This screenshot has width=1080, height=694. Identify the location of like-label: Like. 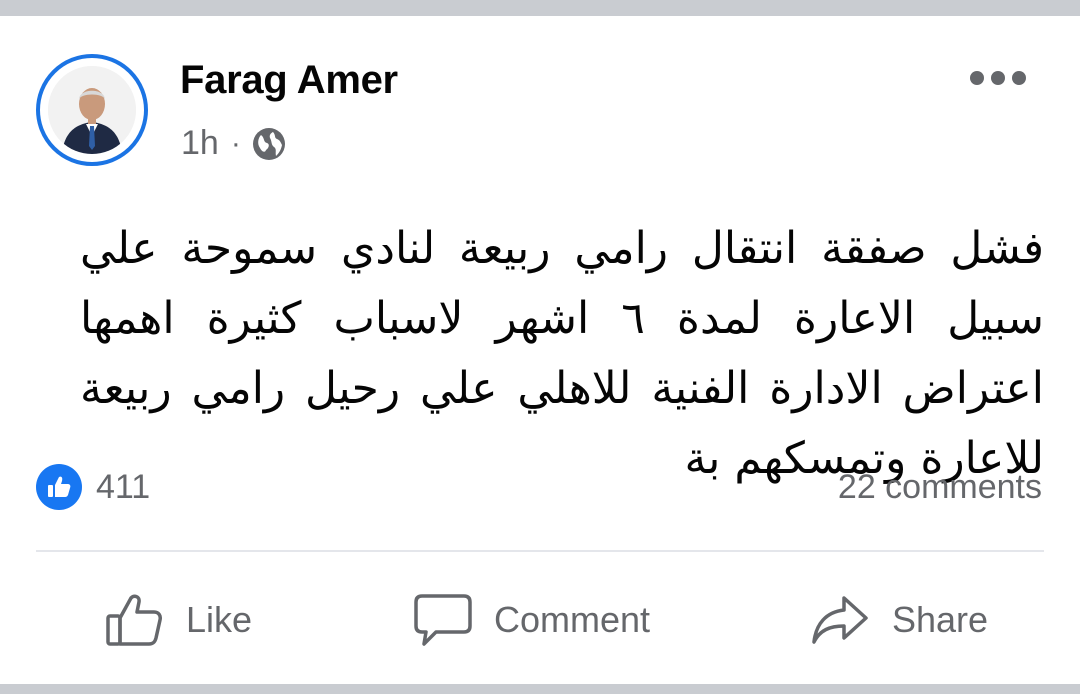
(219, 619).